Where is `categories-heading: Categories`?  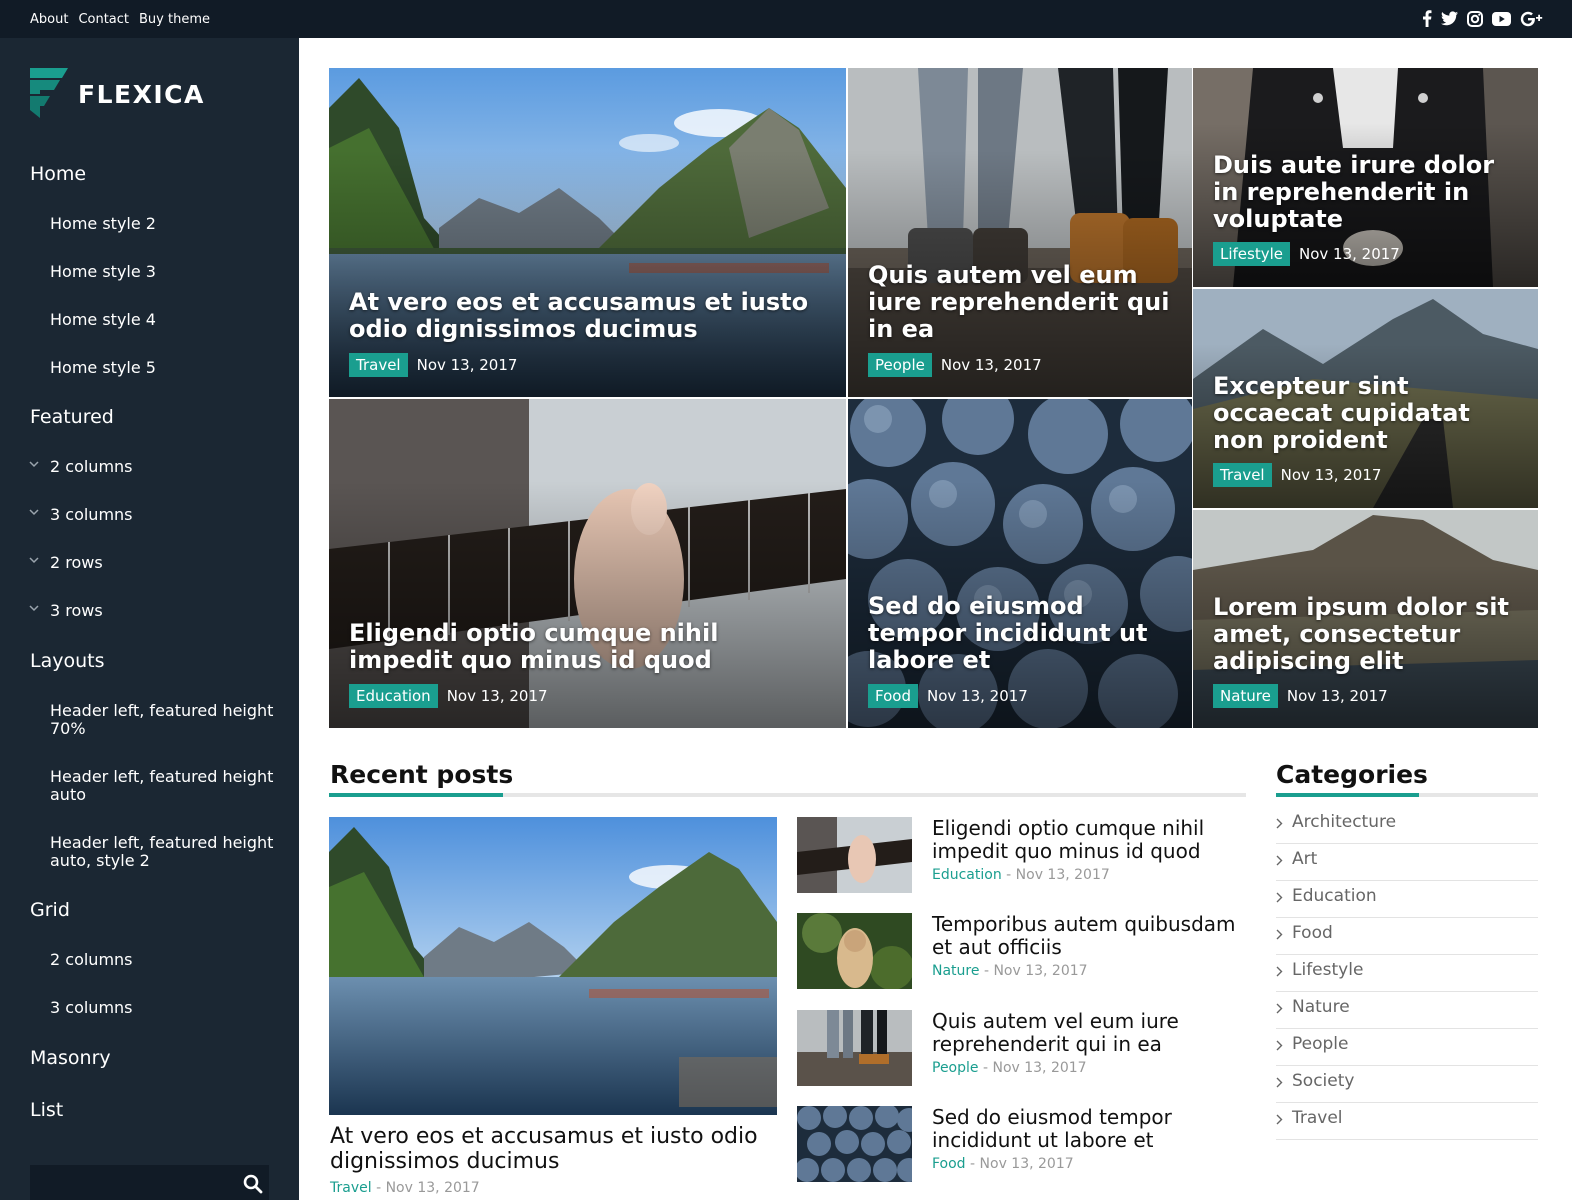
categories-heading: Categories is located at coordinates (1352, 774).